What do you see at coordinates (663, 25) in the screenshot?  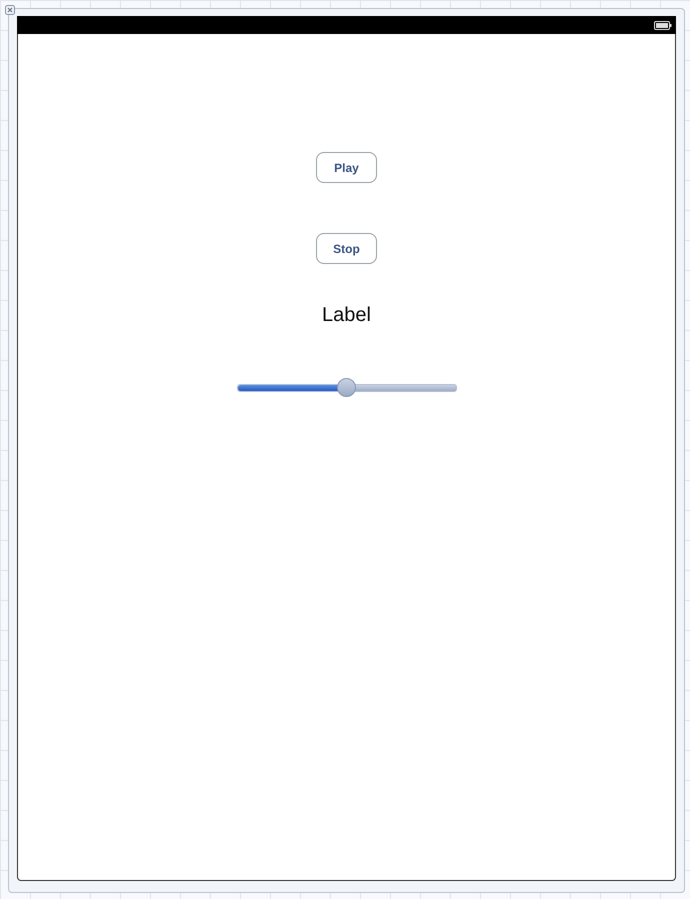 I see `battery-icon` at bounding box center [663, 25].